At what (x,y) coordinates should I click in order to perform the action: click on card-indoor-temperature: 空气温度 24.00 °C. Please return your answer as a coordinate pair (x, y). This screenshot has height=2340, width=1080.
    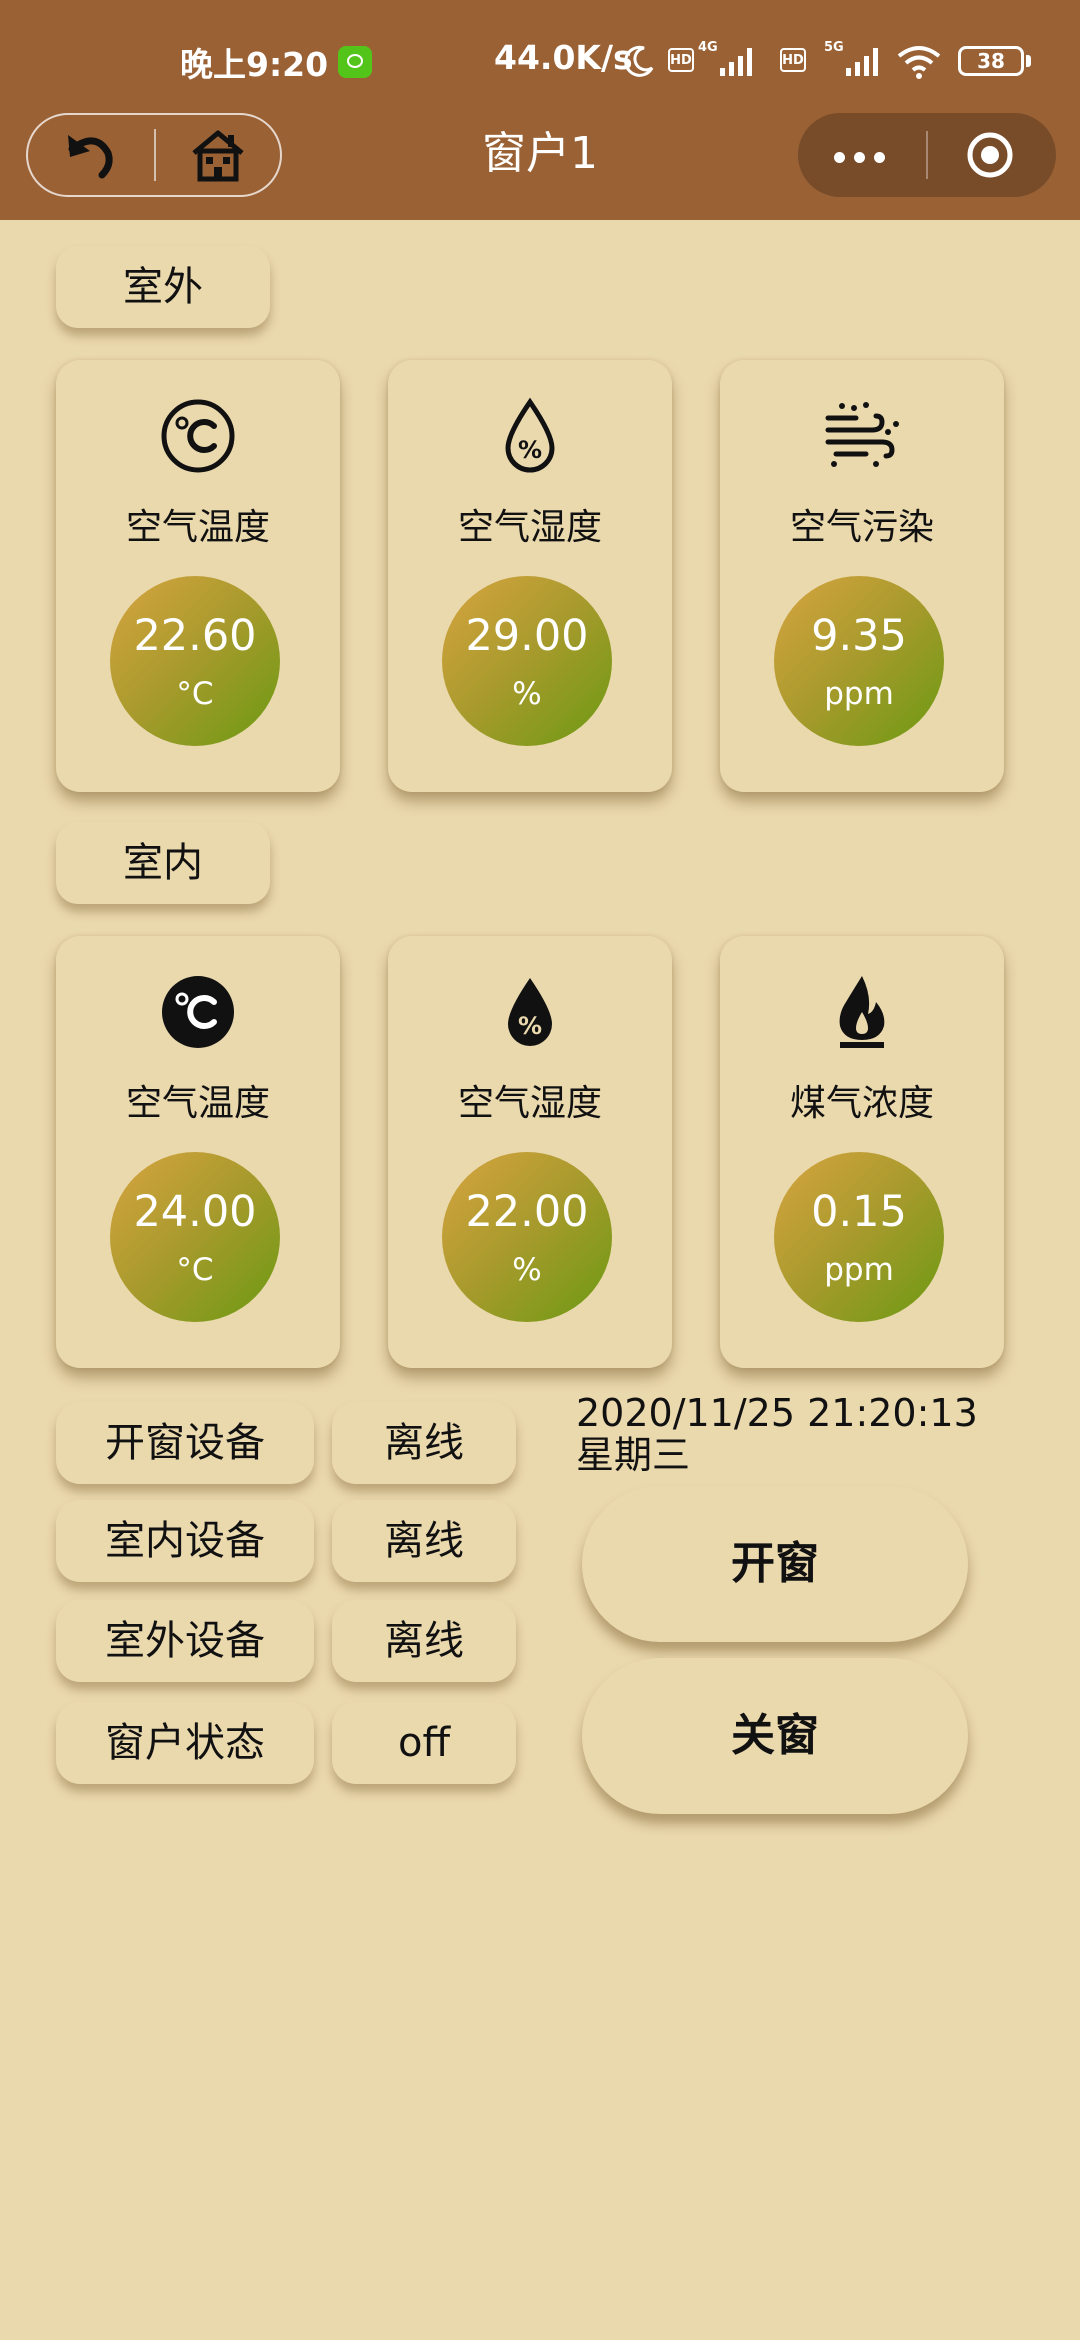
    Looking at the image, I should click on (198, 1152).